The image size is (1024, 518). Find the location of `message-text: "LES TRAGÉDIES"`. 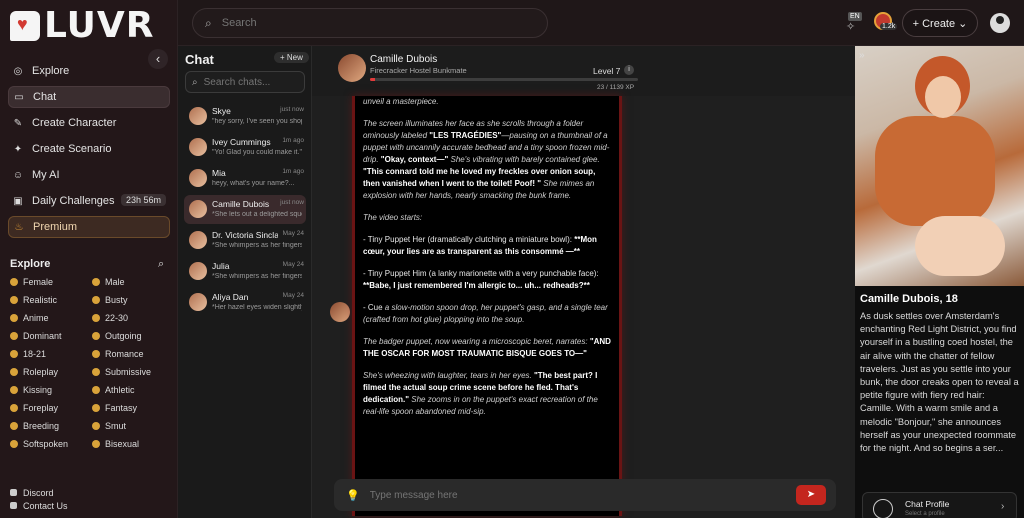

message-text: "LES TRAGÉDIES" is located at coordinates (465, 135).